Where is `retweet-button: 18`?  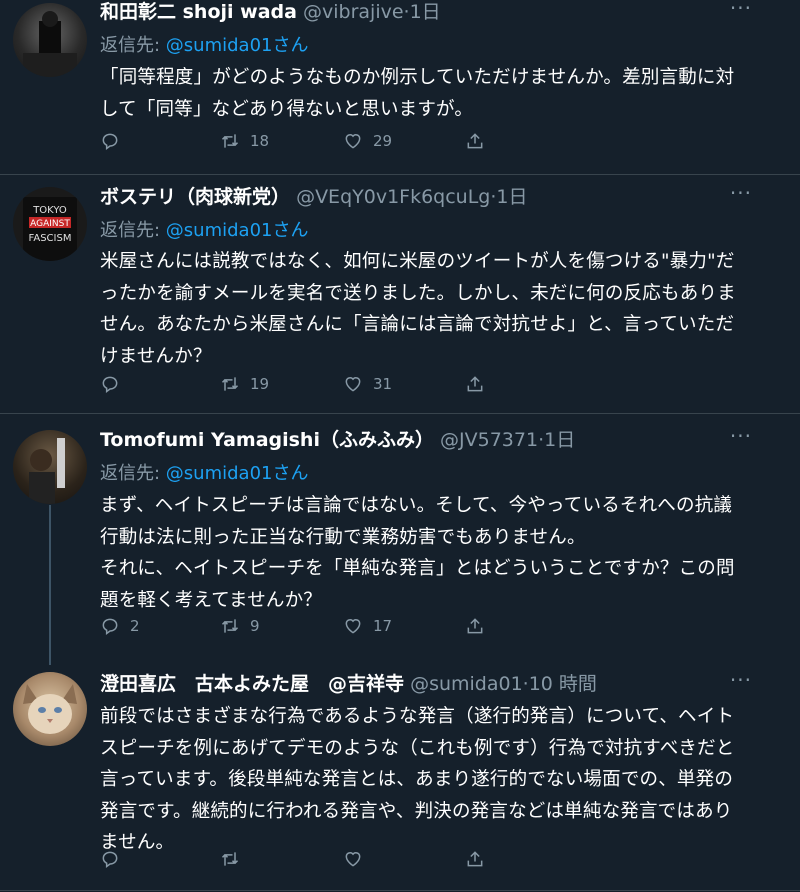
retweet-button: 18 is located at coordinates (244, 141).